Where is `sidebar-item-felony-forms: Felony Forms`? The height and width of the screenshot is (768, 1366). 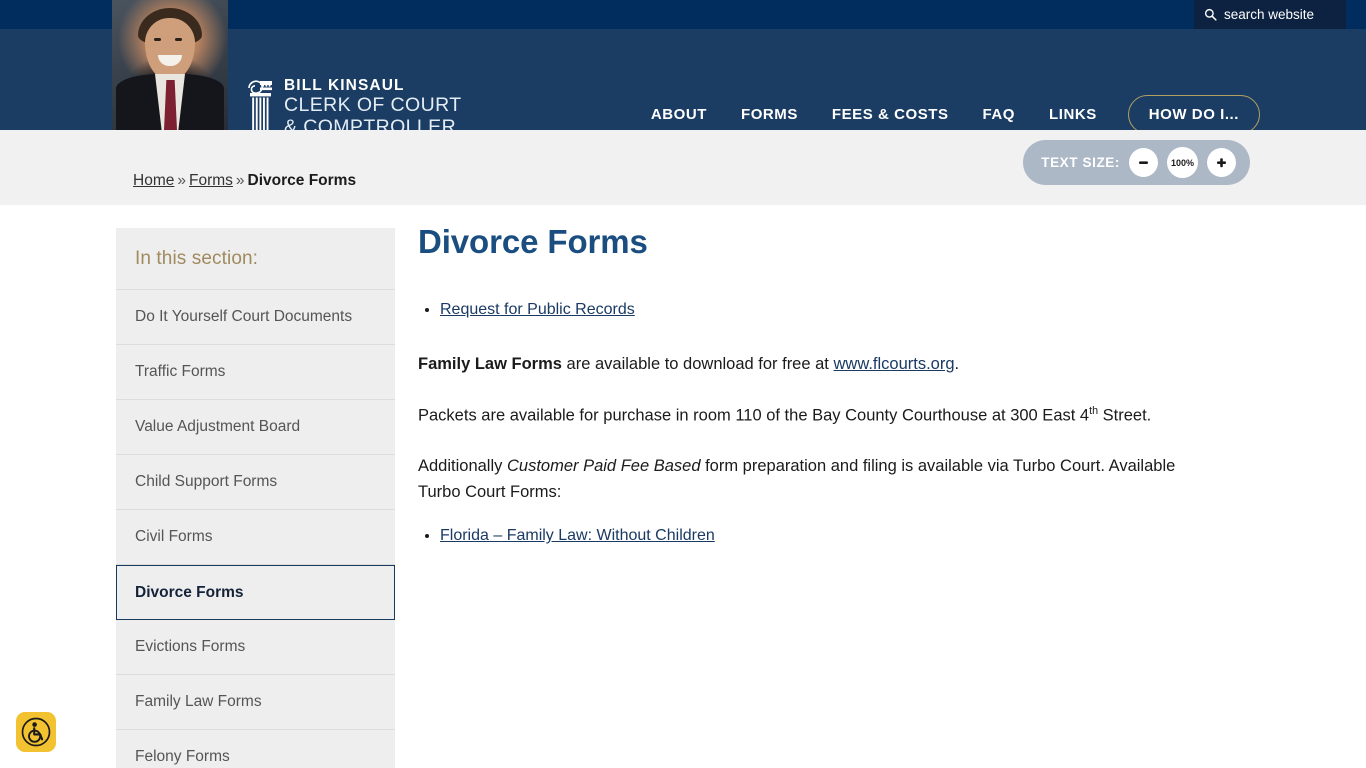
sidebar-item-felony-forms: Felony Forms is located at coordinates (255, 749).